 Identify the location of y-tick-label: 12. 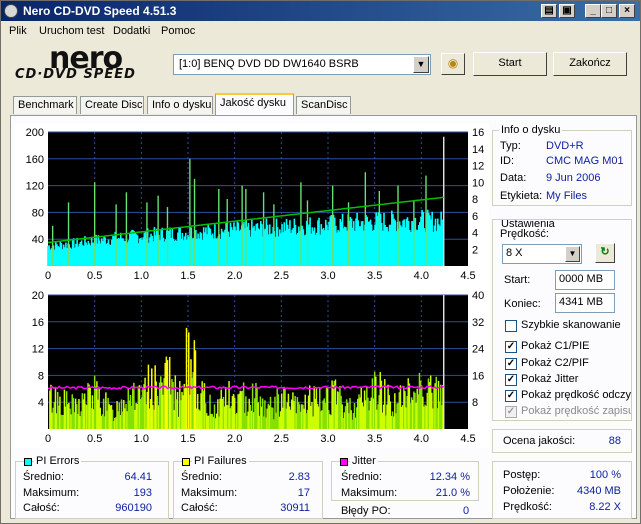
(38, 350).